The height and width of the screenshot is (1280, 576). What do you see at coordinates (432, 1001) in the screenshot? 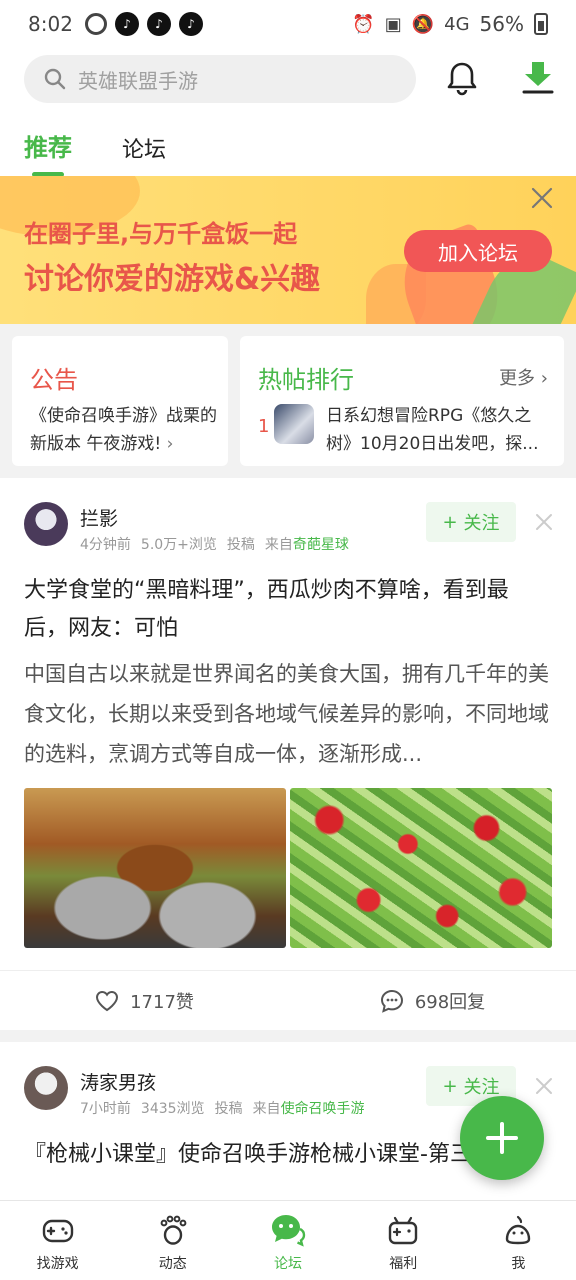
I see `reply-button: 698回复` at bounding box center [432, 1001].